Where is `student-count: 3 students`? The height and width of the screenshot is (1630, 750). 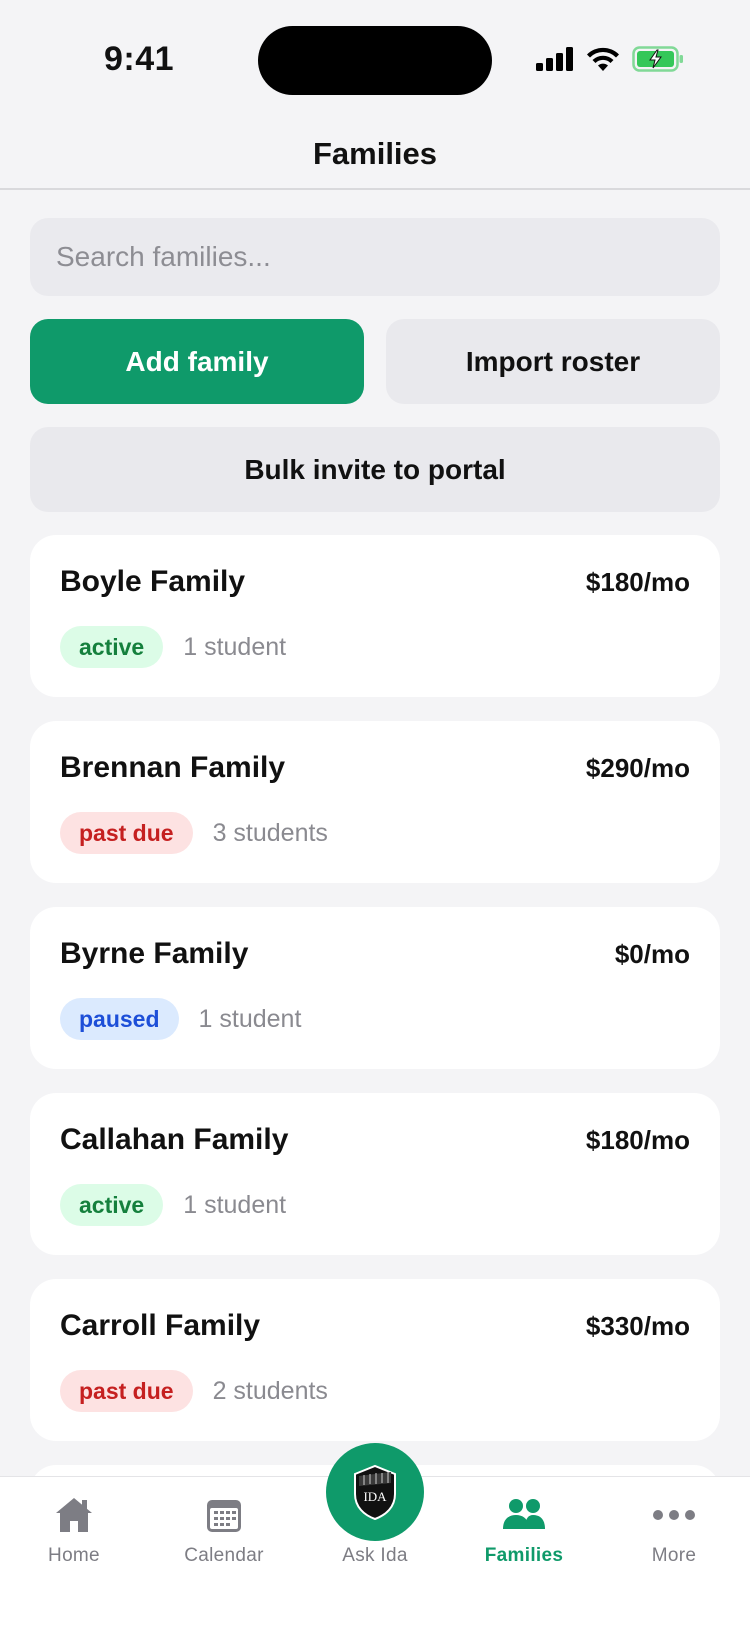 student-count: 3 students is located at coordinates (270, 832).